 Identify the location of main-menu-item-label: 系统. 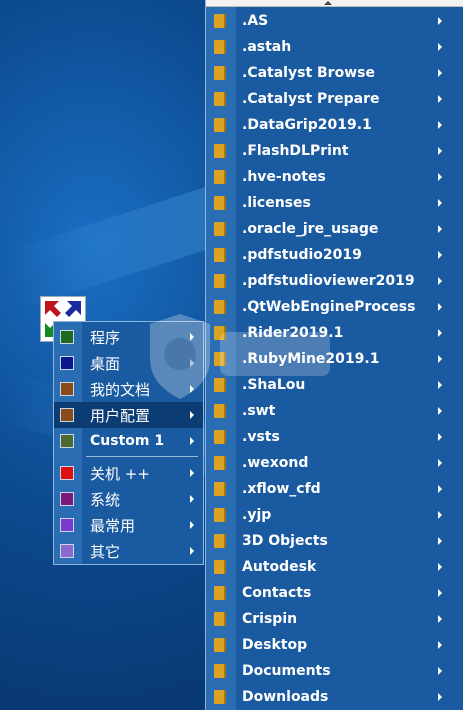
(105, 500).